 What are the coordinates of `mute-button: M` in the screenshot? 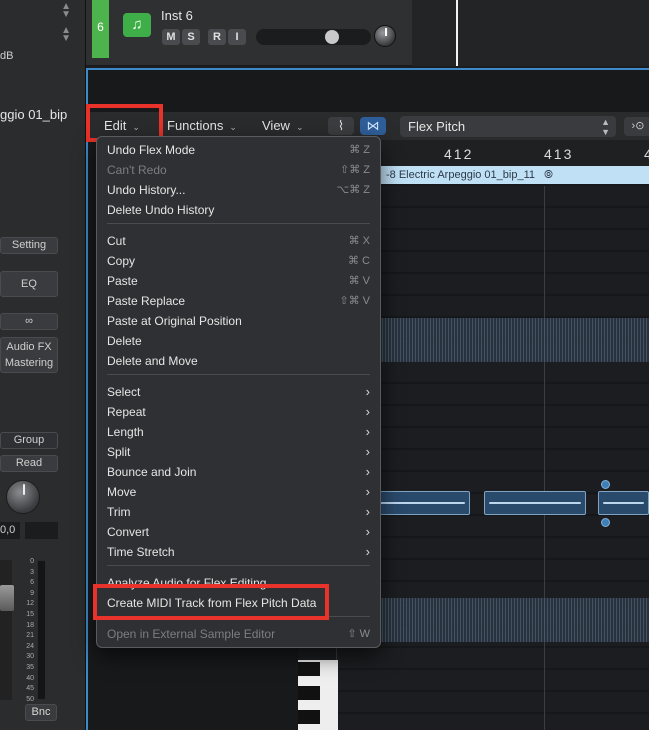 It's located at (171, 37).